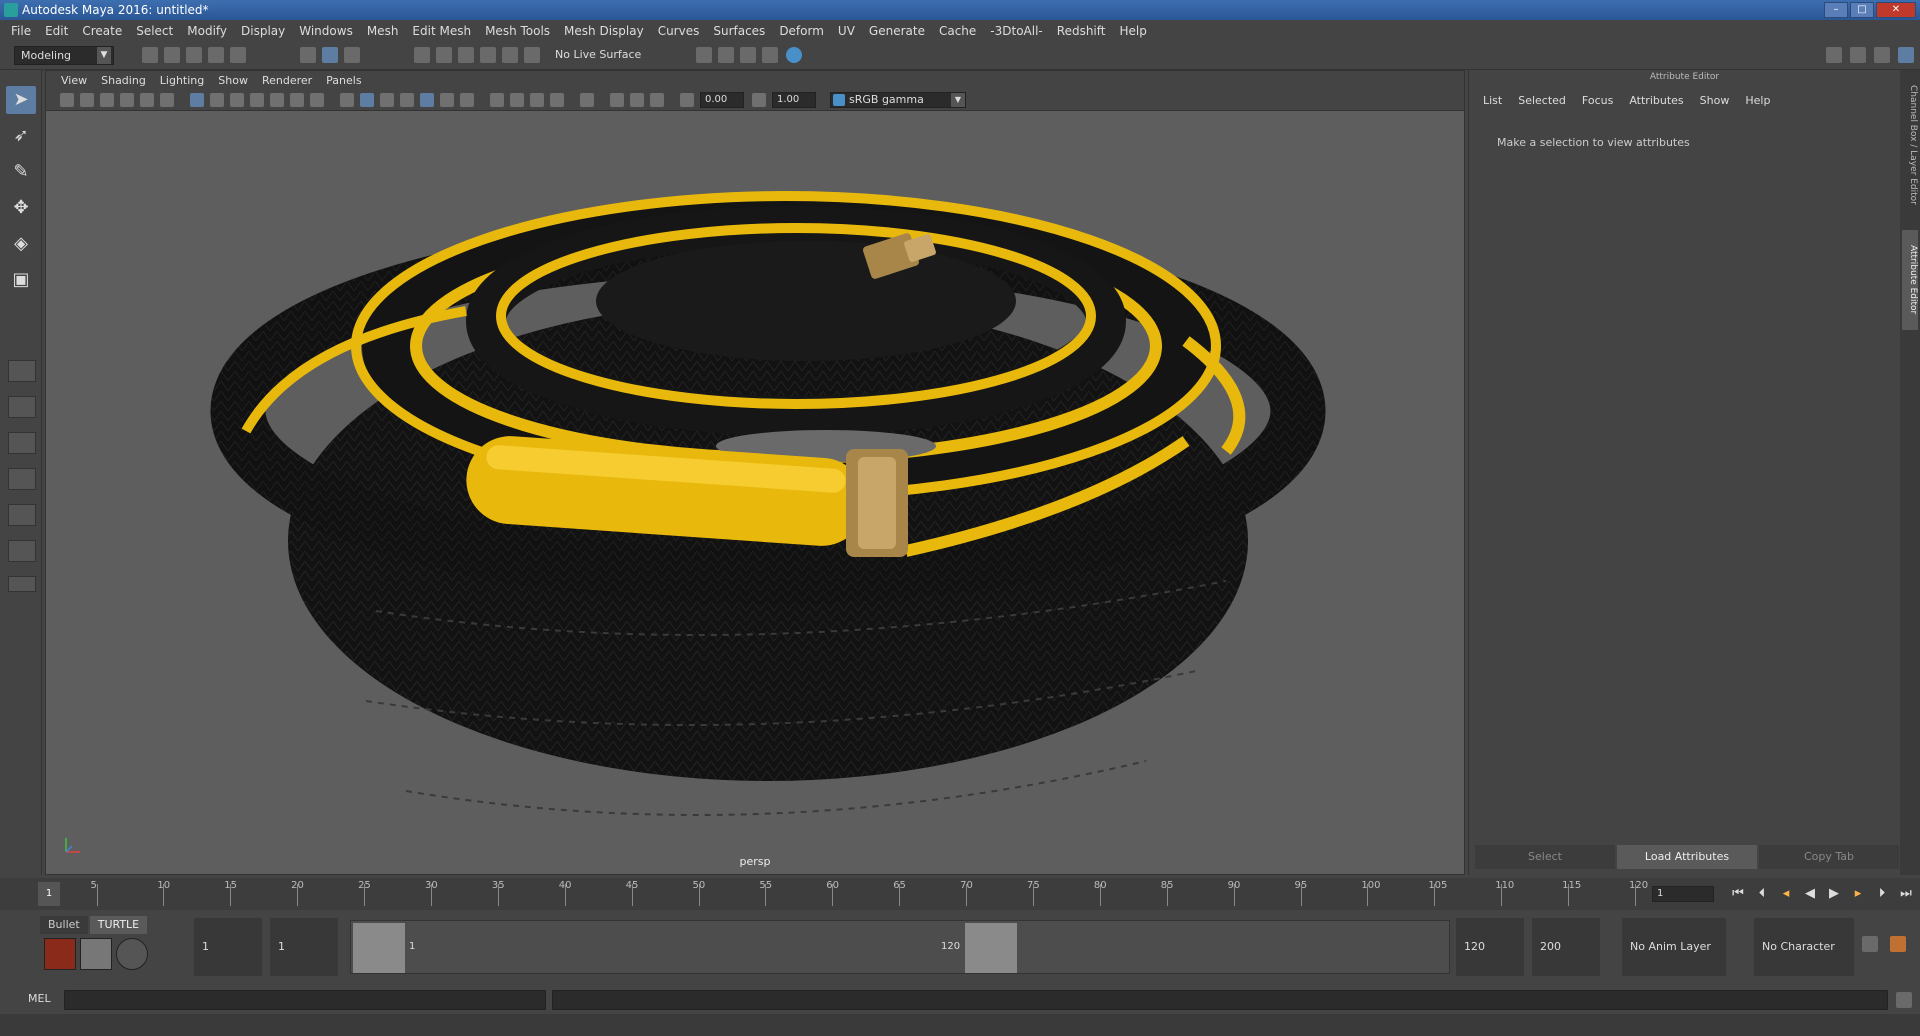 This screenshot has width=1920, height=1036. I want to click on bake-icon, so click(96, 954).